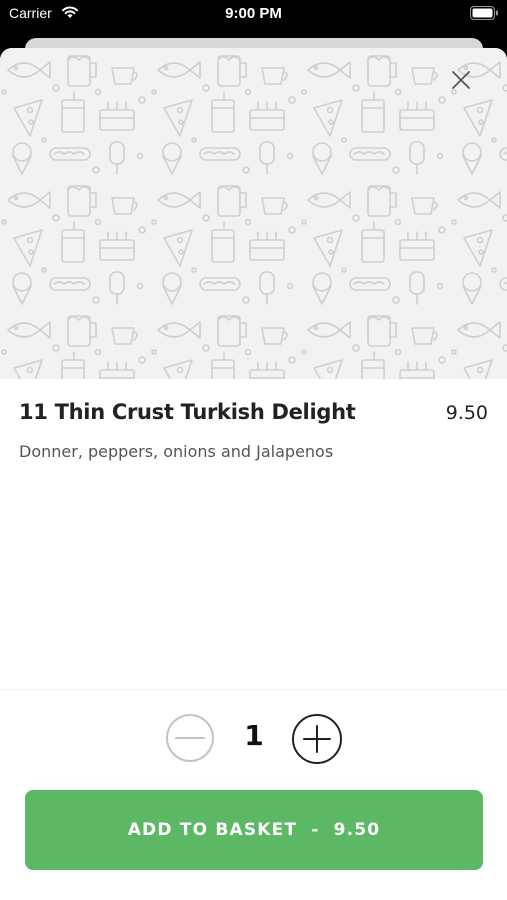 Image resolution: width=507 pixels, height=900 pixels. What do you see at coordinates (357, 830) in the screenshot?
I see `add-to-basket-price: 9.50` at bounding box center [357, 830].